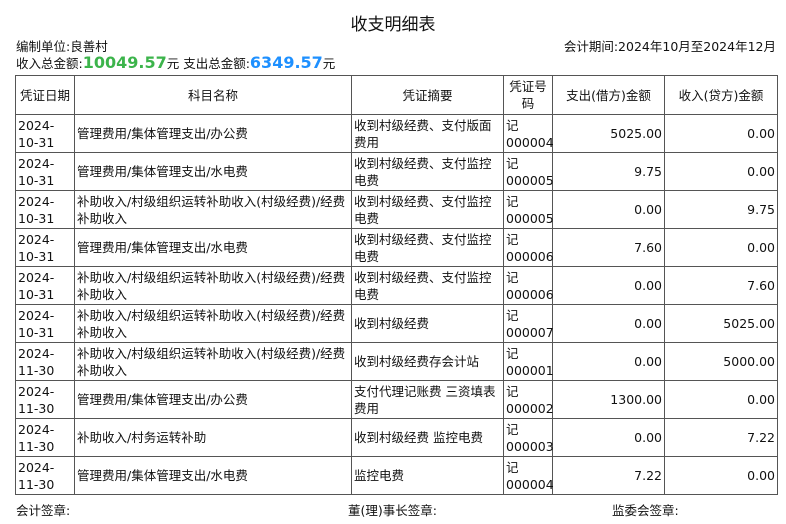 The width and height of the screenshot is (786, 524). What do you see at coordinates (427, 437) in the screenshot?
I see `summary-cell: 收到村级经费 监控电费` at bounding box center [427, 437].